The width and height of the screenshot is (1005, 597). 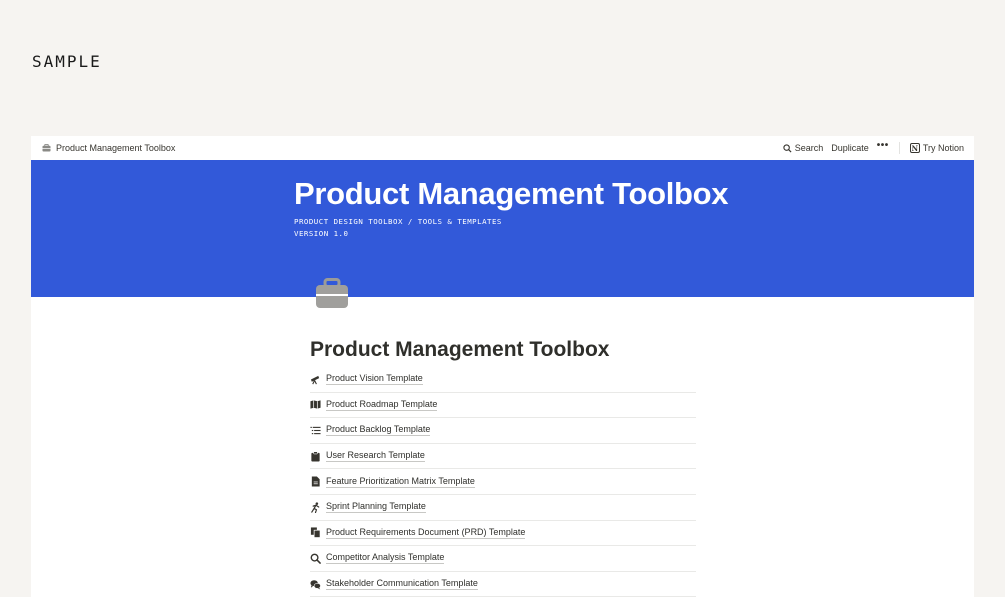 I want to click on list-item: Product Roadmap Template, so click(x=503, y=406).